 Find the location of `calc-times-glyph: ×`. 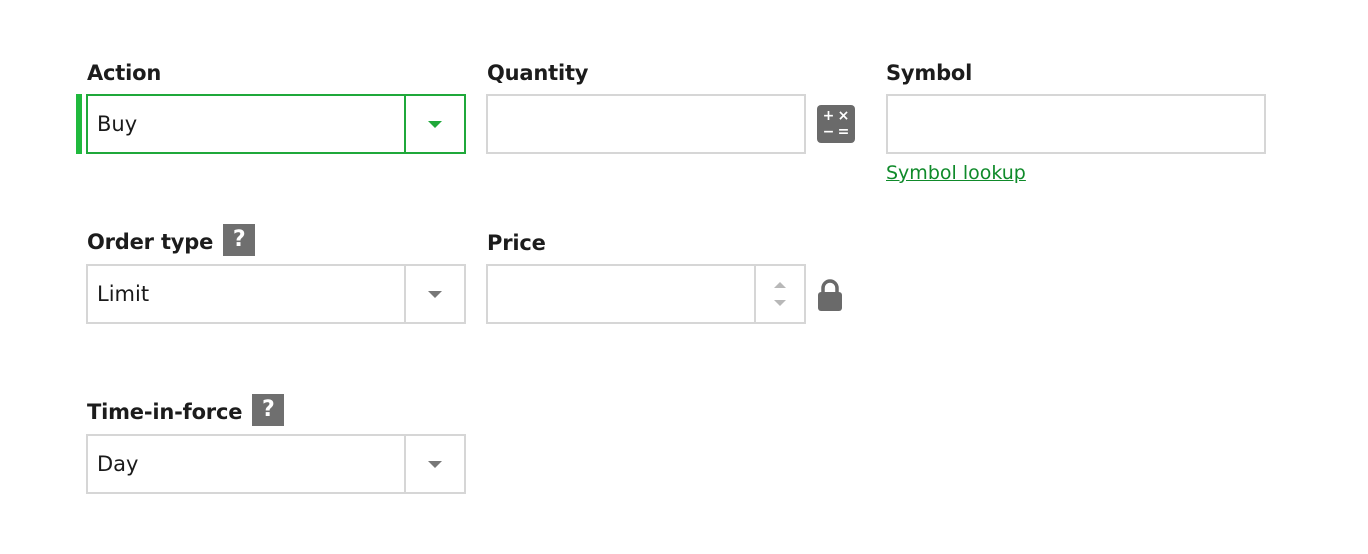

calc-times-glyph: × is located at coordinates (843, 116).